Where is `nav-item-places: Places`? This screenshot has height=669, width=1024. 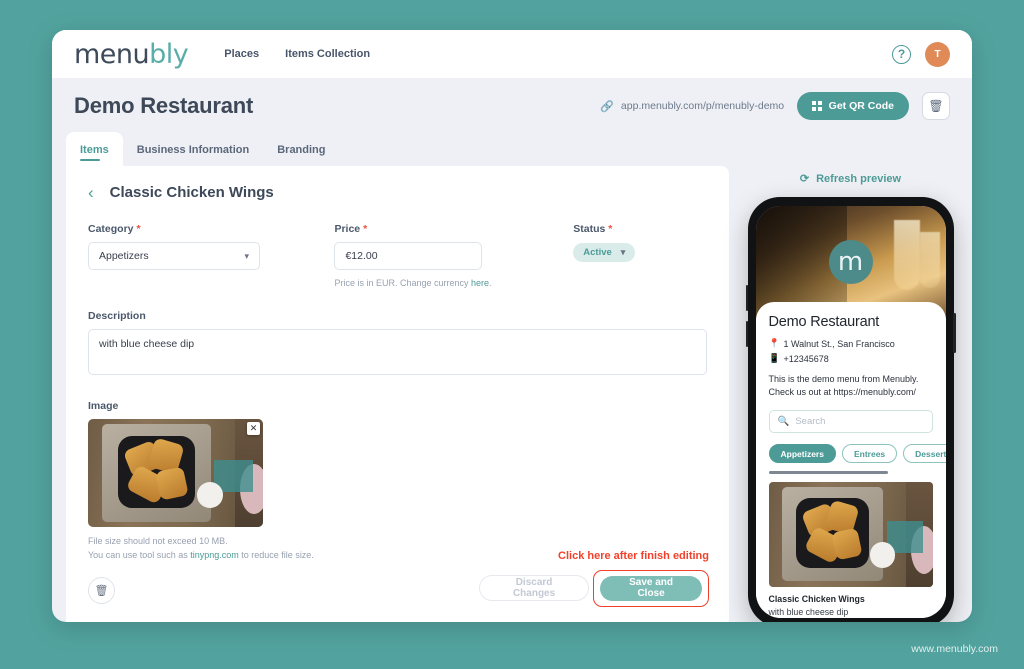
nav-item-places: Places is located at coordinates (241, 54).